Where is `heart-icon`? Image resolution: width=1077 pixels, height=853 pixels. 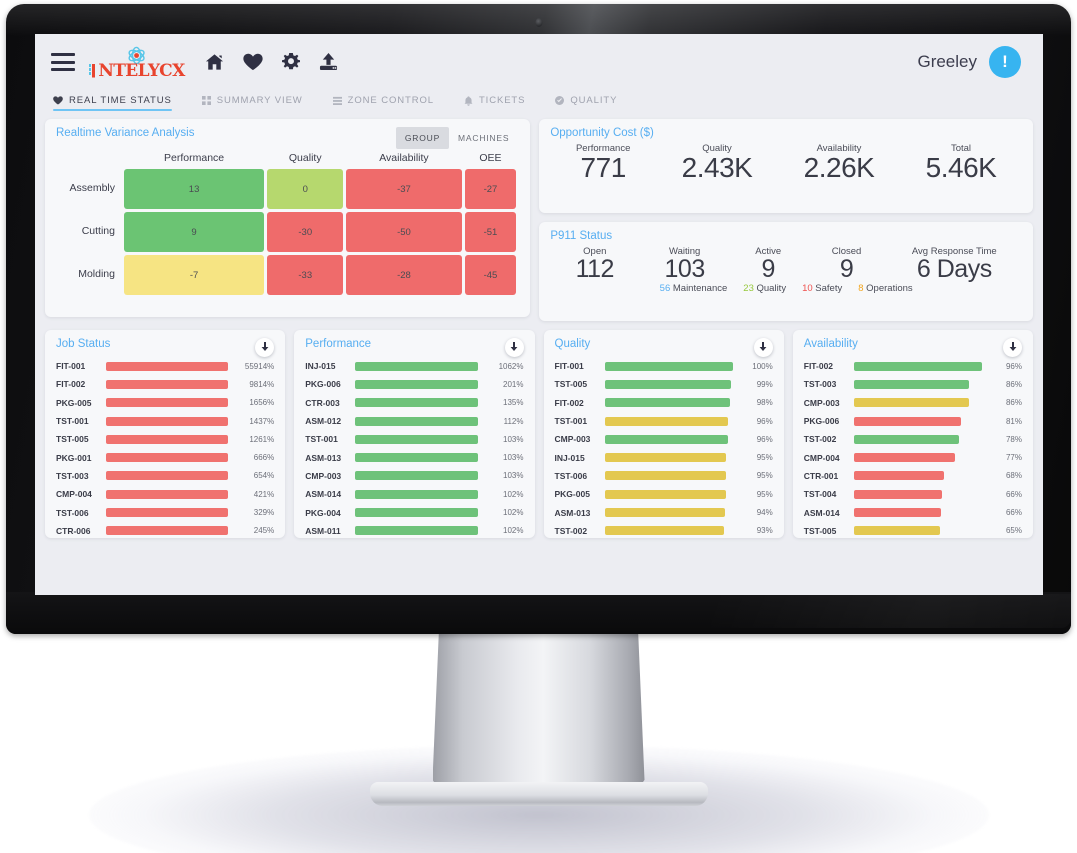
heart-icon is located at coordinates (253, 62).